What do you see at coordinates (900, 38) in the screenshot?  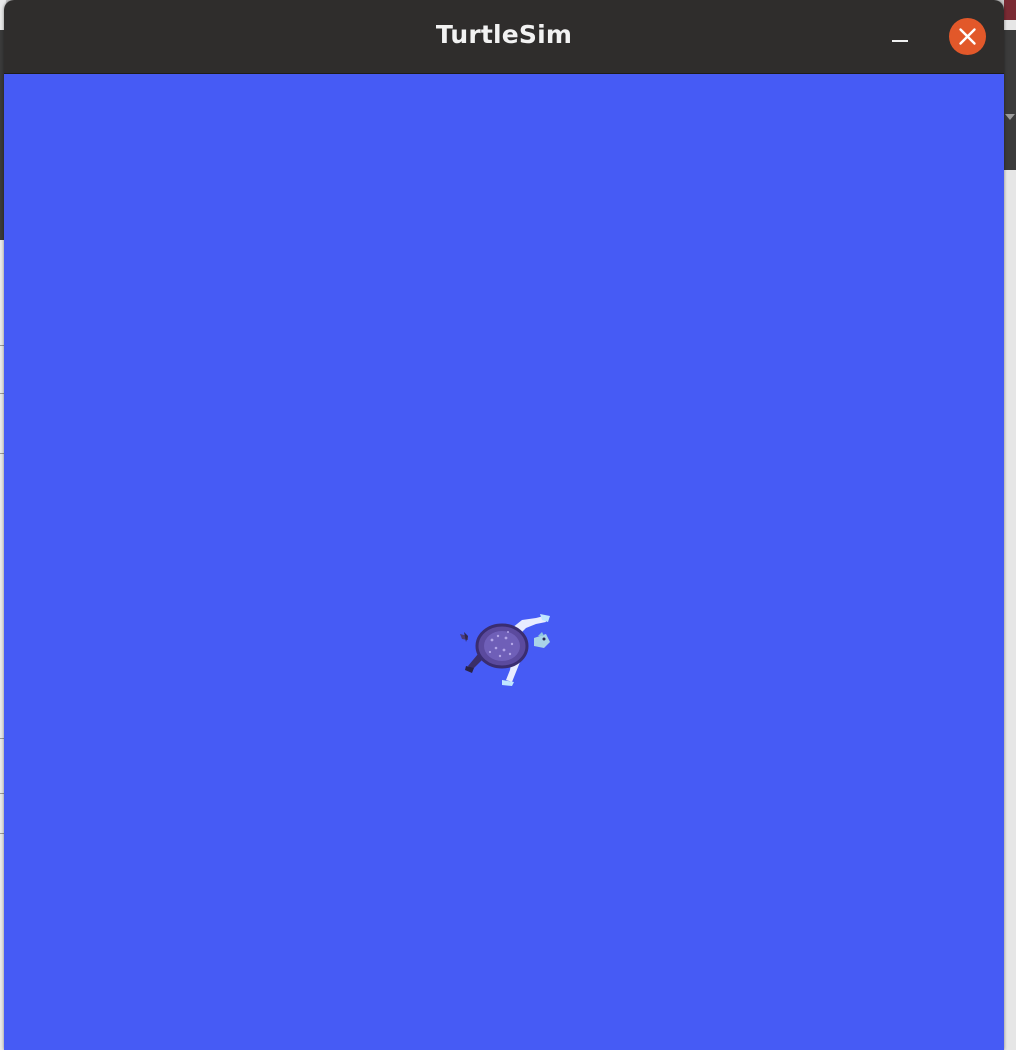 I see `minimize-button` at bounding box center [900, 38].